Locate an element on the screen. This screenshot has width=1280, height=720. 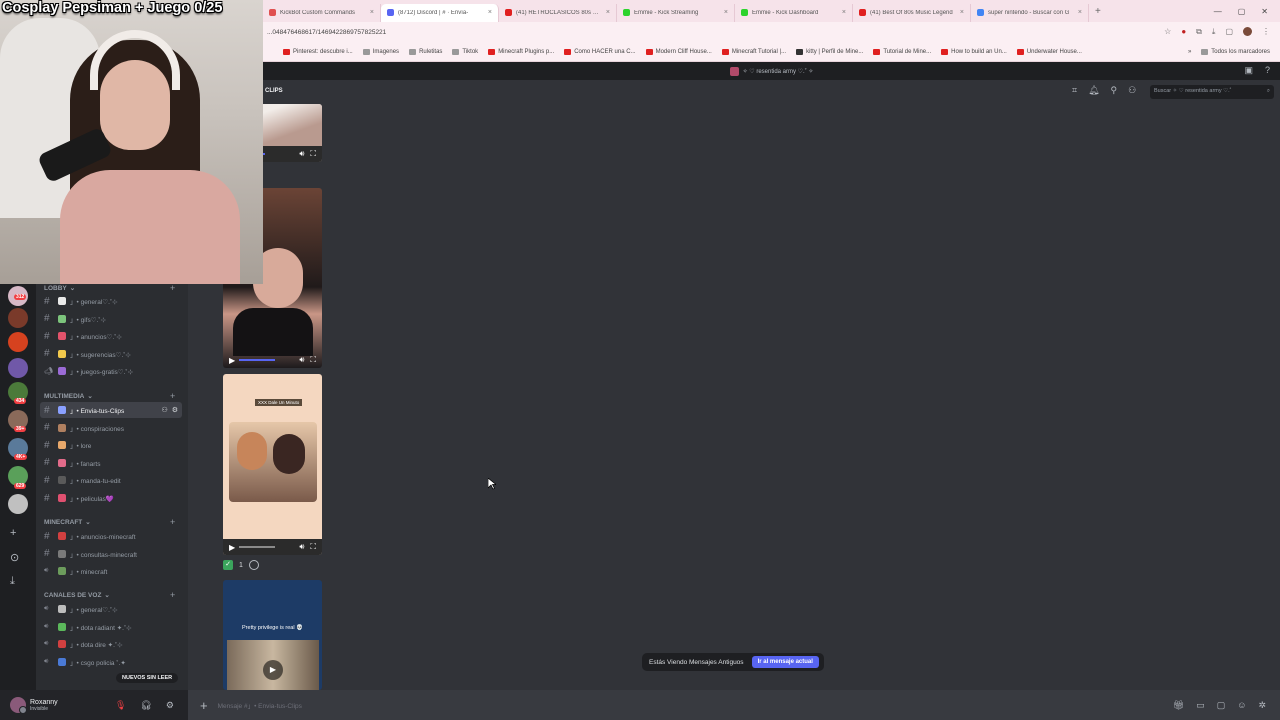
channel-category: MINECRAFT ⌄ + is located at coordinates (109, 522).